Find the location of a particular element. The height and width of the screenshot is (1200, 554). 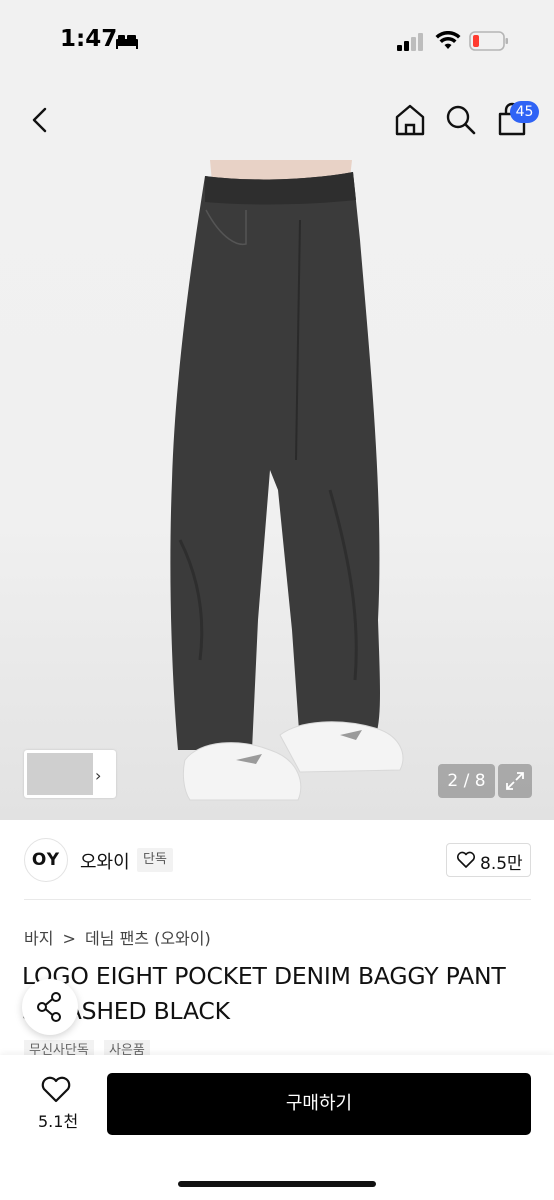

brand-name: 오와이 is located at coordinates (105, 861).